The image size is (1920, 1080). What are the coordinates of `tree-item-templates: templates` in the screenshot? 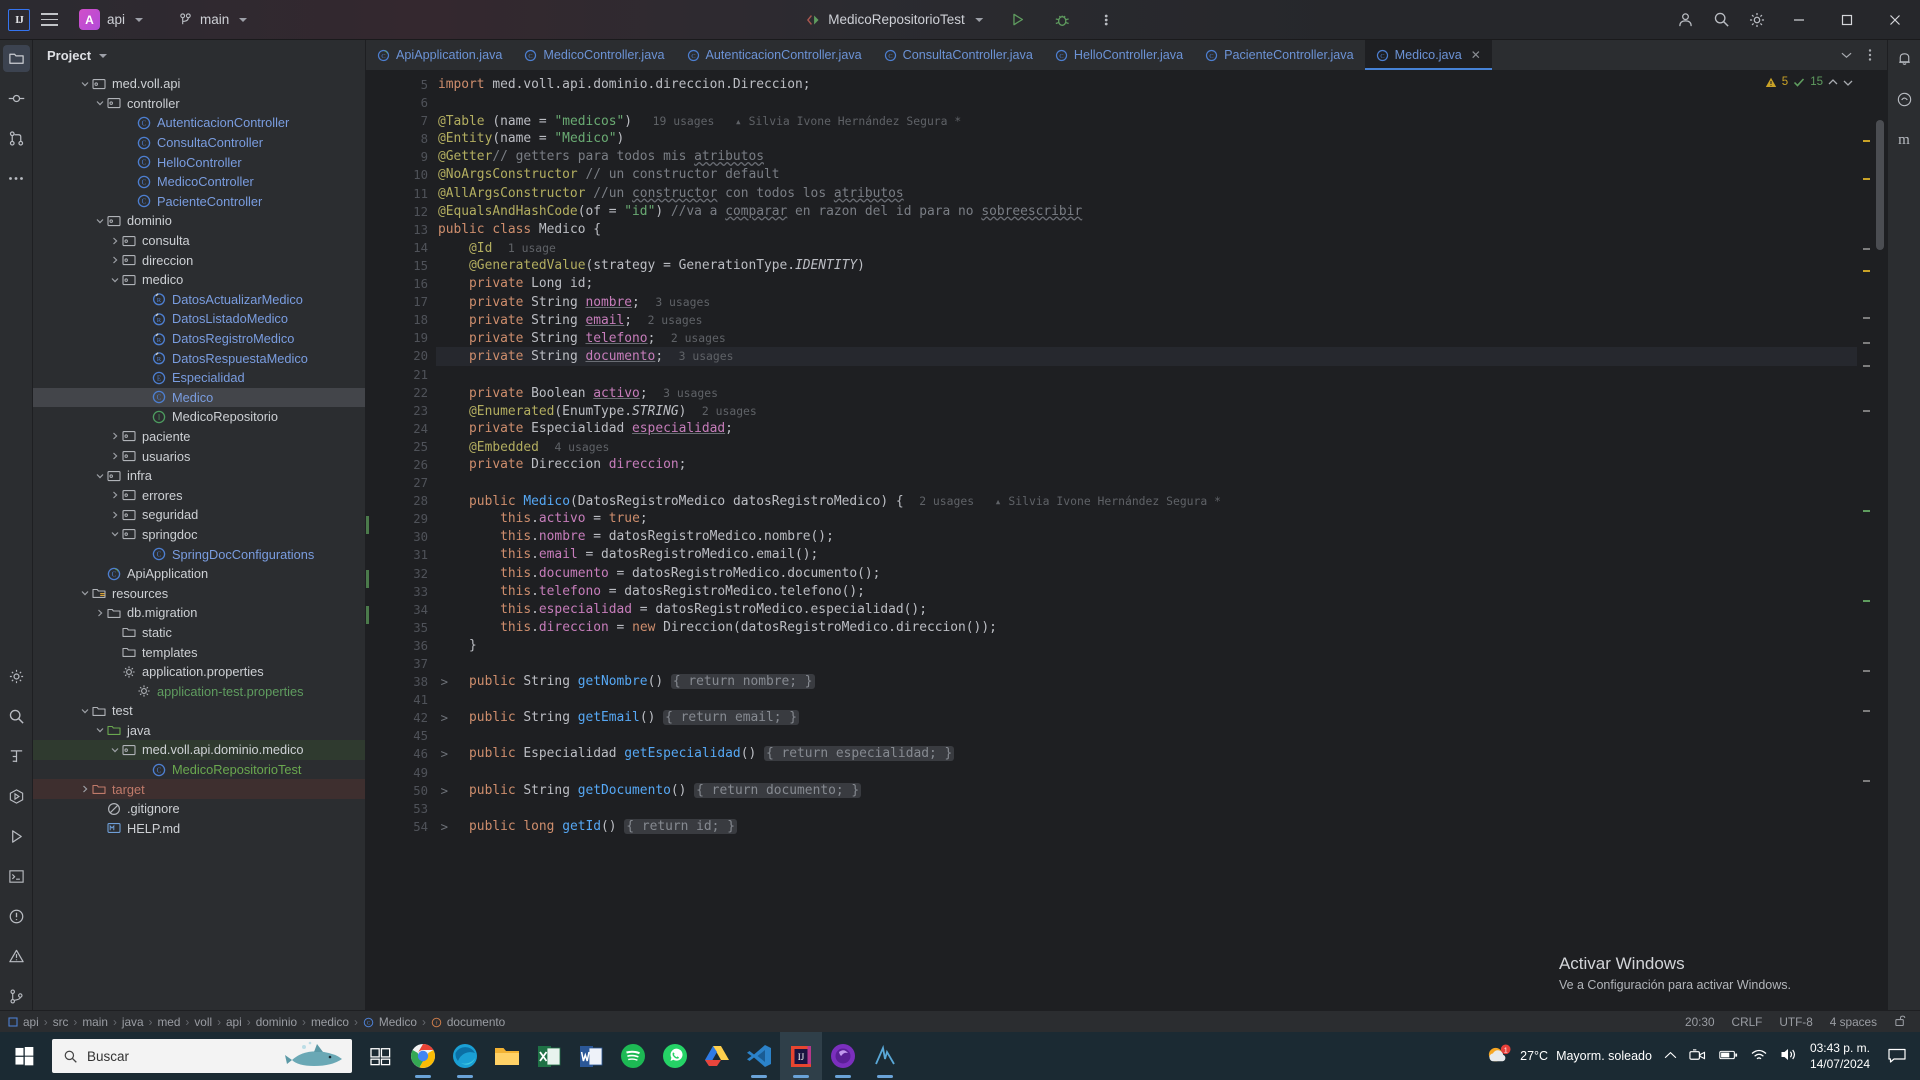 It's located at (199, 652).